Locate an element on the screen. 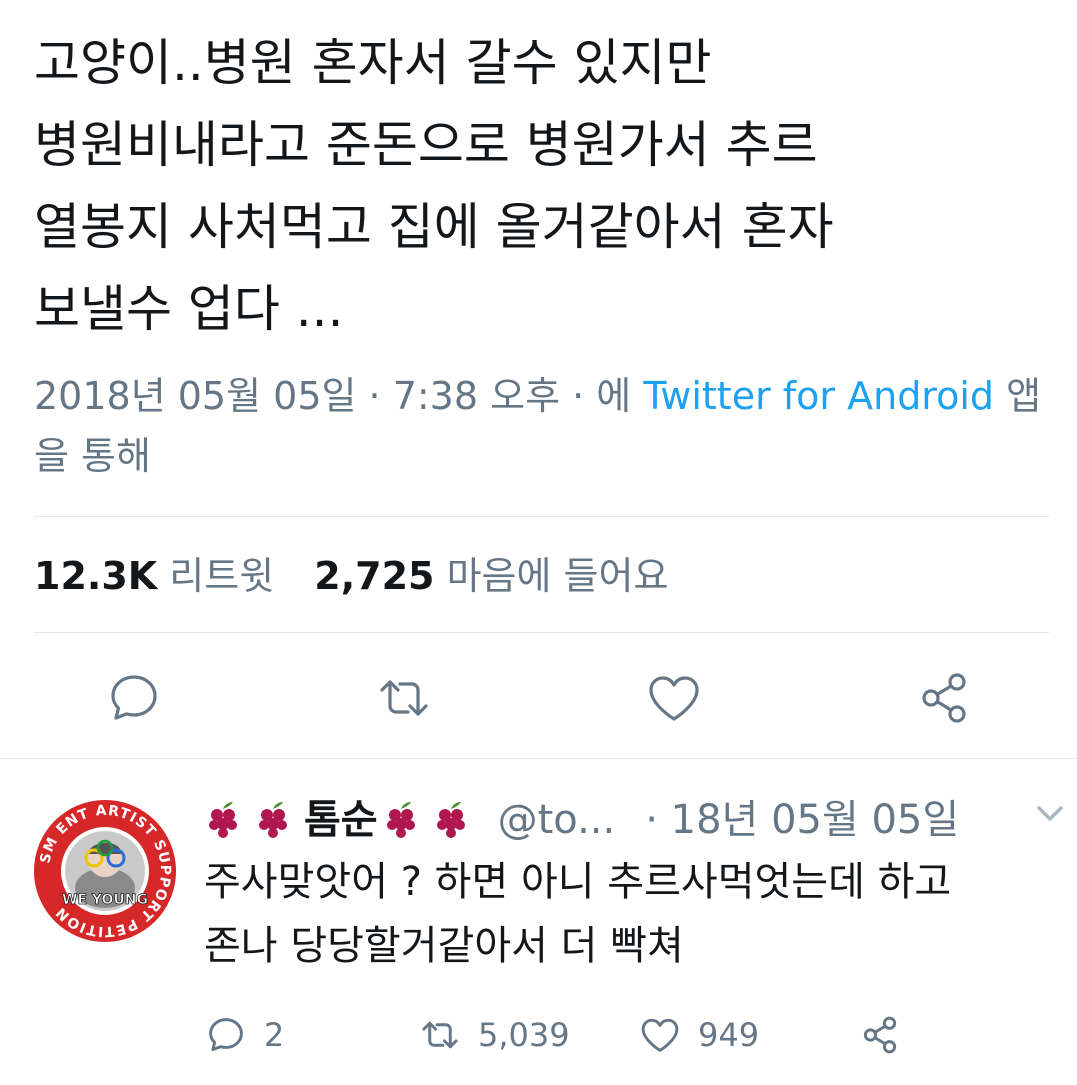  reply-like-button: 949 is located at coordinates (698, 1035).